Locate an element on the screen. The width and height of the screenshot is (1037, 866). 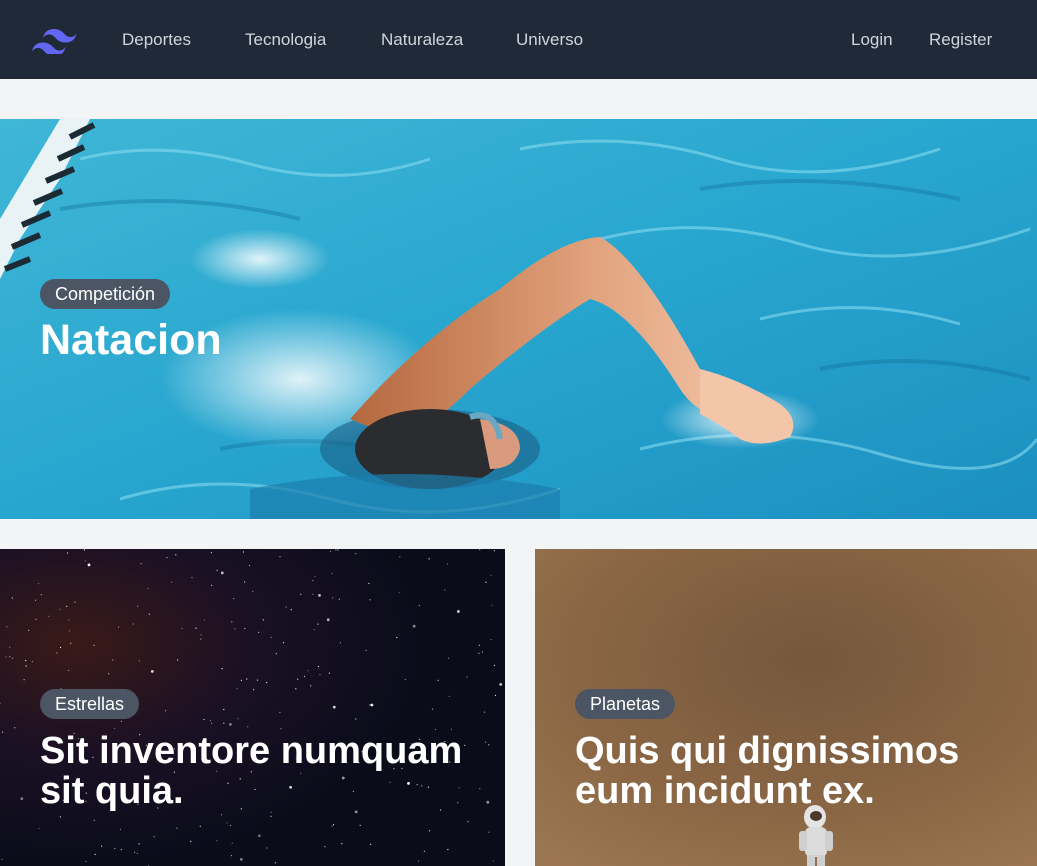
hero-title: Natacion is located at coordinates (131, 340).